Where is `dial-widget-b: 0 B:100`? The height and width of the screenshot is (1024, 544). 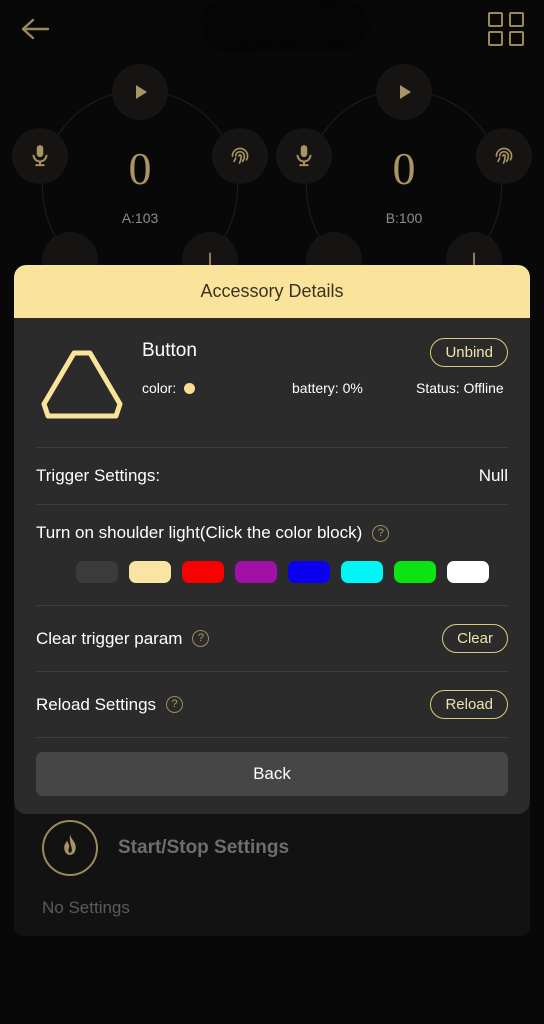 dial-widget-b: 0 B:100 is located at coordinates (404, 179).